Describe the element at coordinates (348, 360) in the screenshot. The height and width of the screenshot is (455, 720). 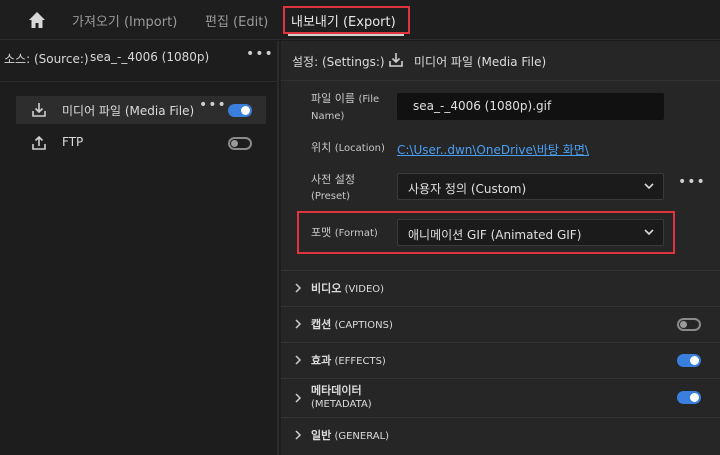
I see `section-label: 효과 (EFFECTS)` at that location.